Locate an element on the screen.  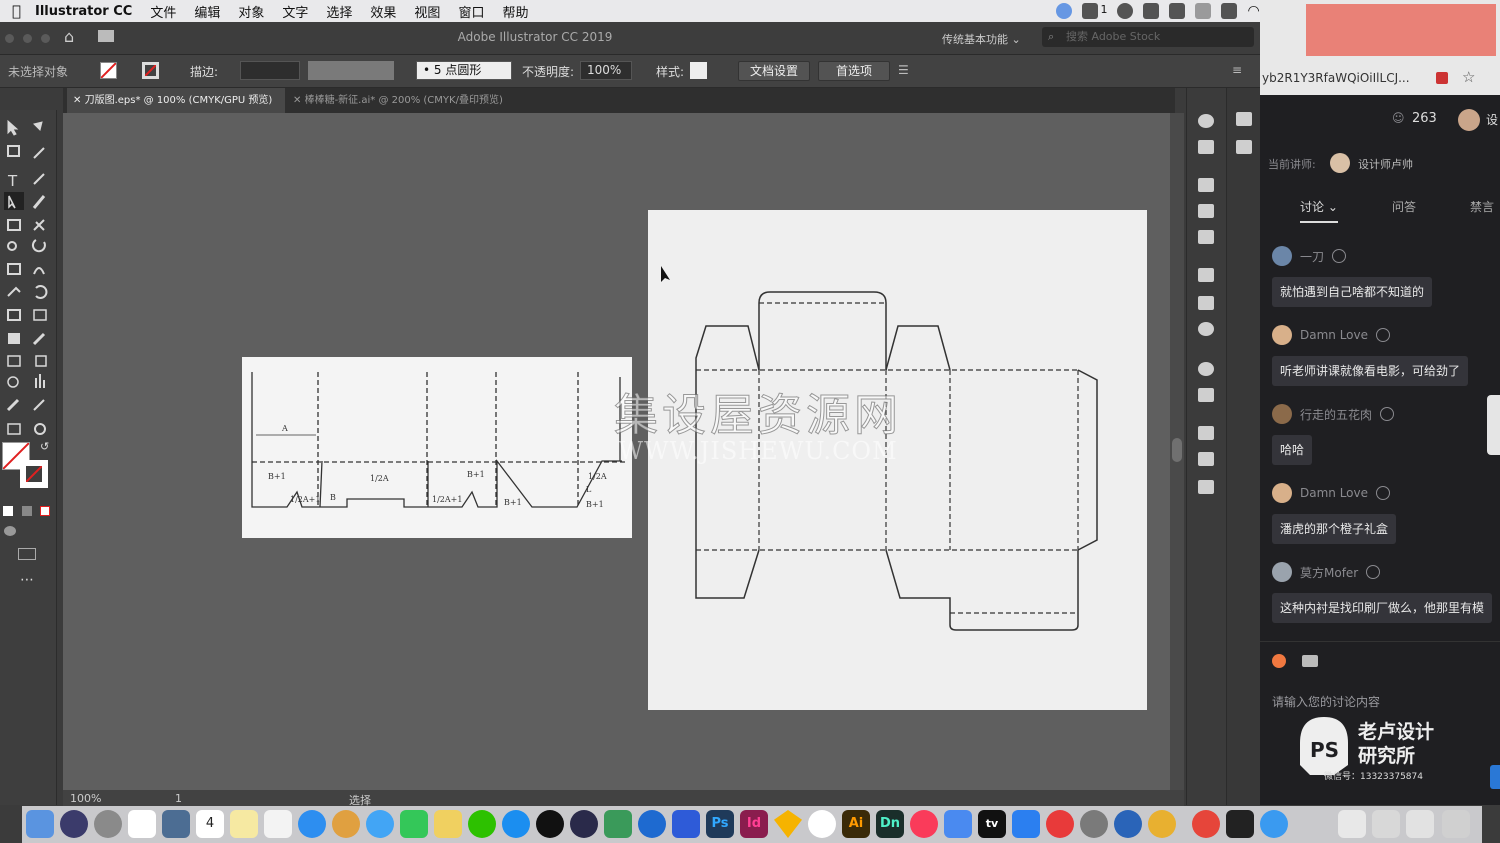
tab-discussion: 讨论 ⌄ is located at coordinates (1319, 210).